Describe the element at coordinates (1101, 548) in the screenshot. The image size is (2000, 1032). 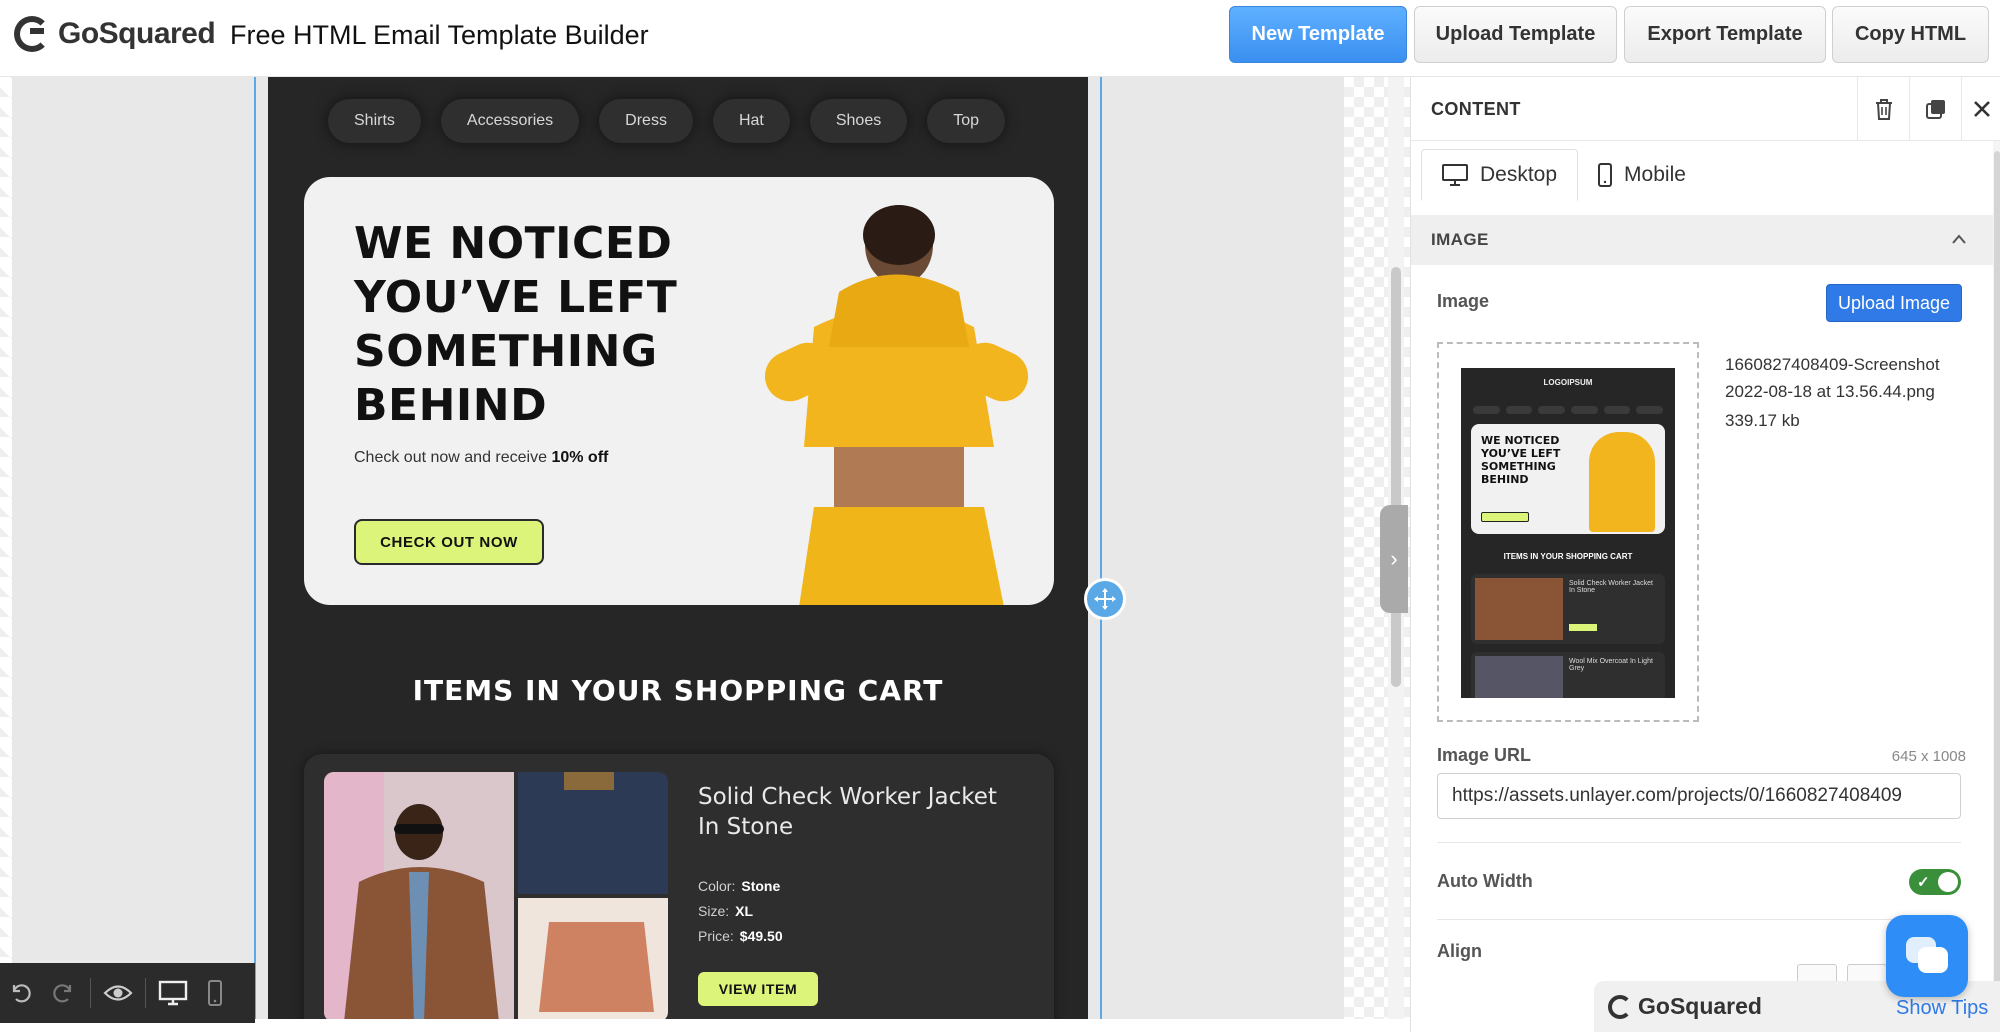
I see `selection-outline-right` at that location.